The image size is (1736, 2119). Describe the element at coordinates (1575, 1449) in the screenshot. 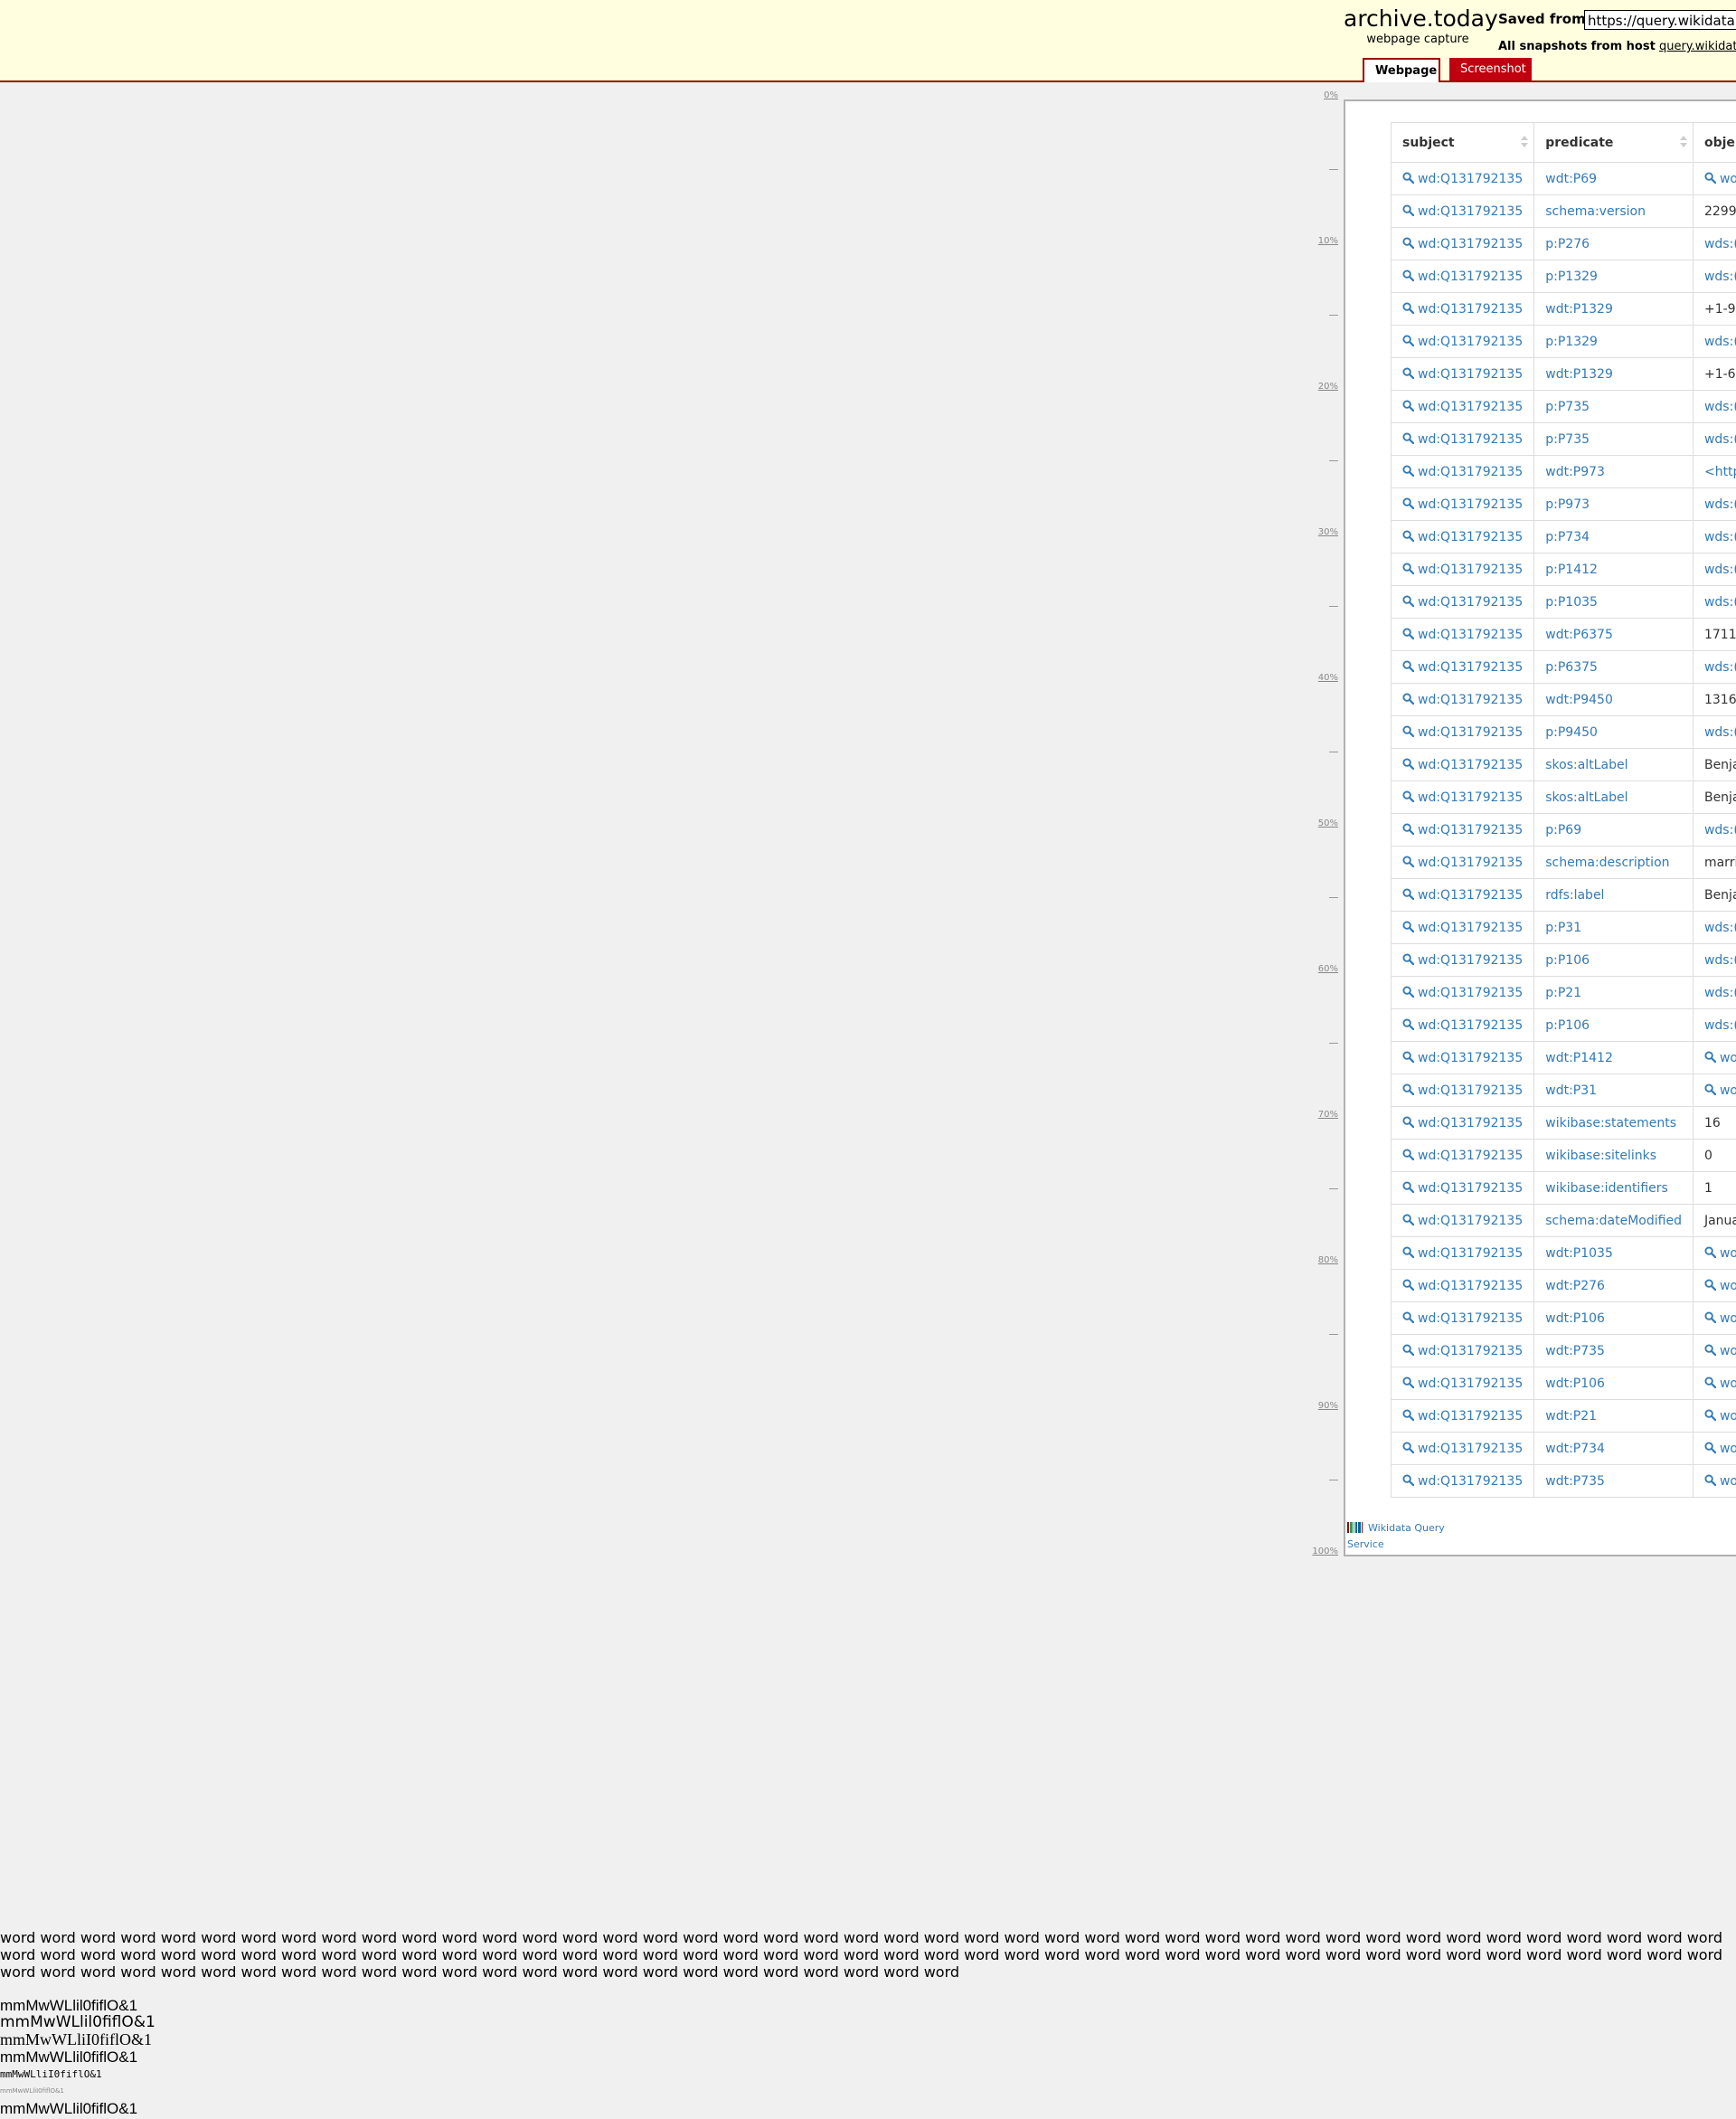

I see `predicate-link: wdt:P734` at that location.